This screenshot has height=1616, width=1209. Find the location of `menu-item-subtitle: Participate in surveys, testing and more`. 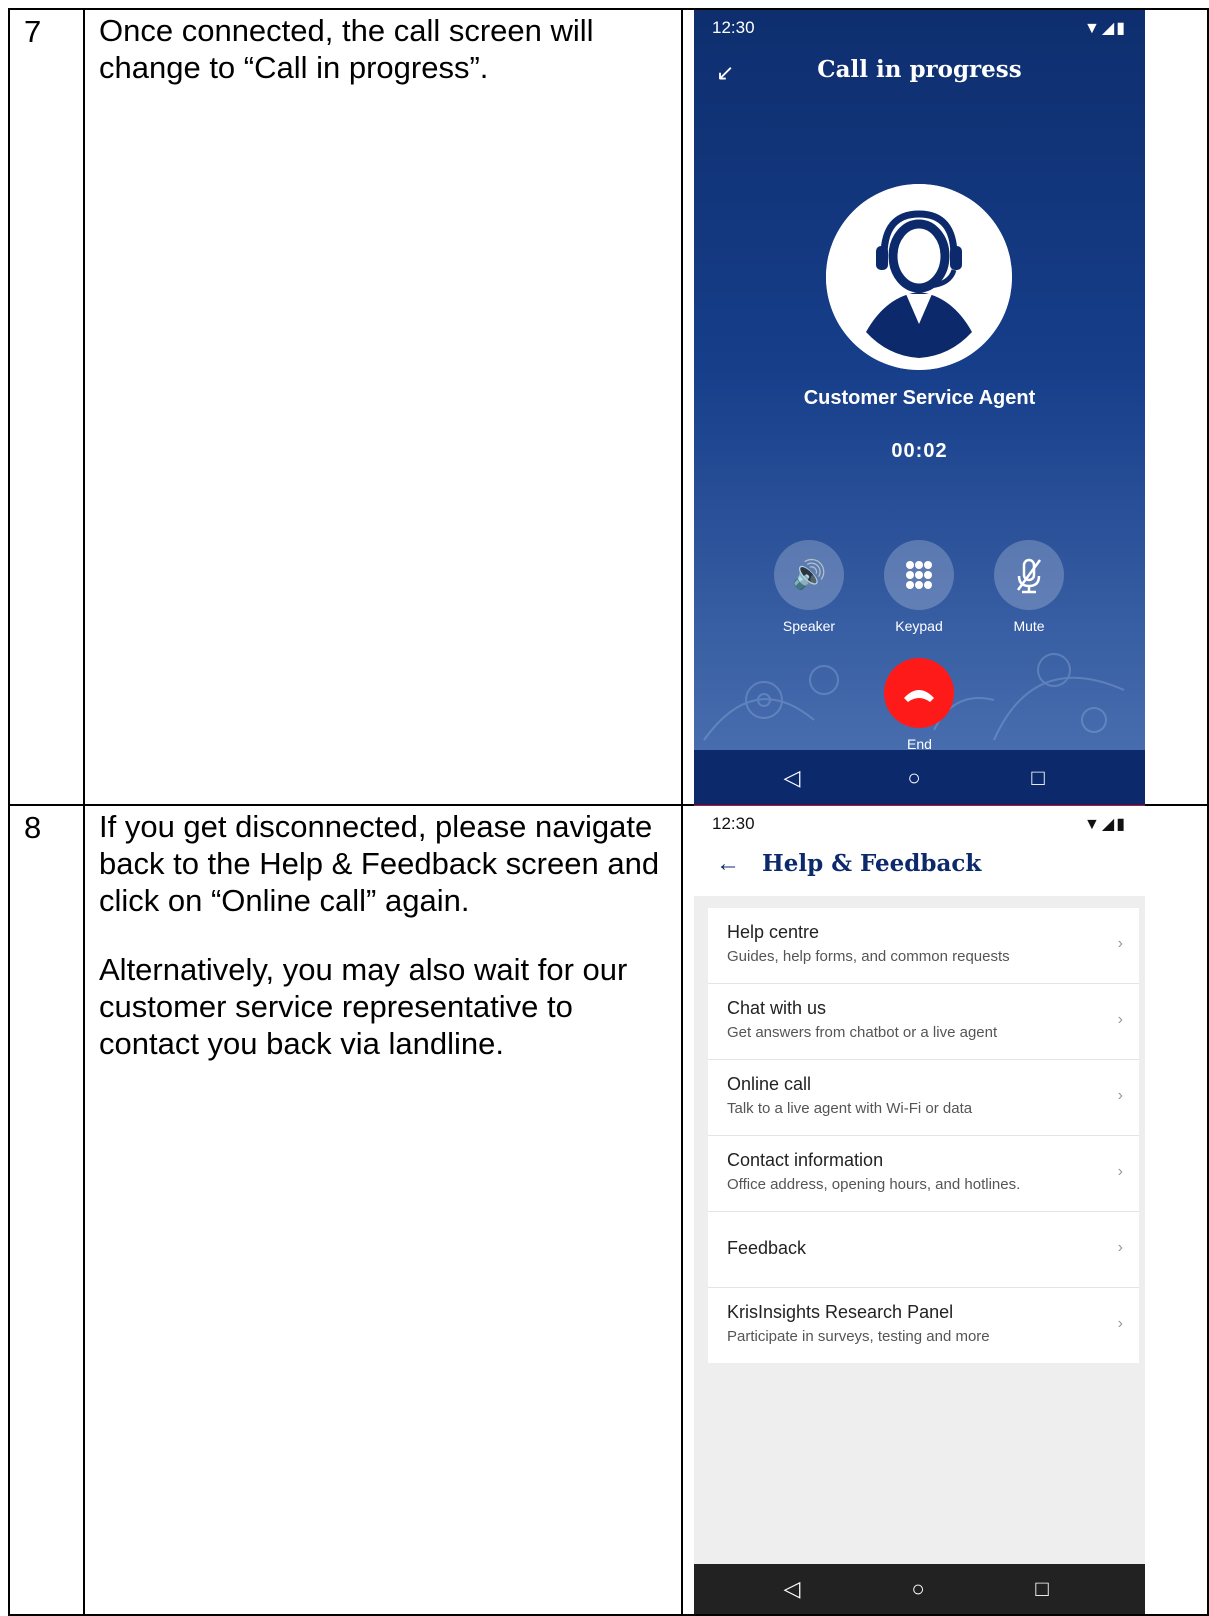

menu-item-subtitle: Participate in surveys, testing and more is located at coordinates (858, 1336).